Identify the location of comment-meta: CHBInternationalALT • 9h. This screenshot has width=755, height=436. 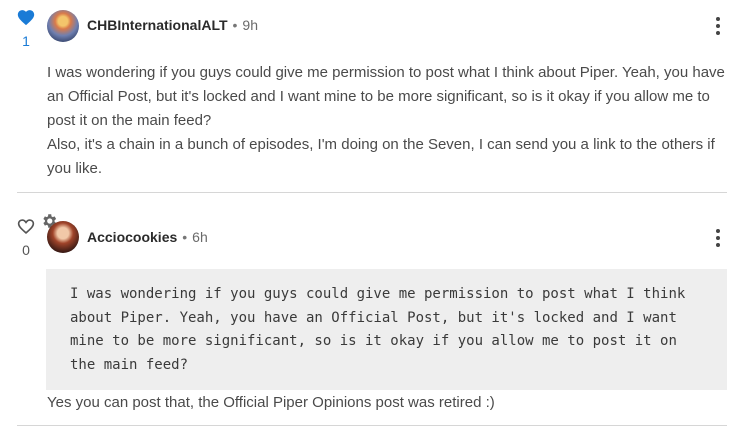
(172, 25).